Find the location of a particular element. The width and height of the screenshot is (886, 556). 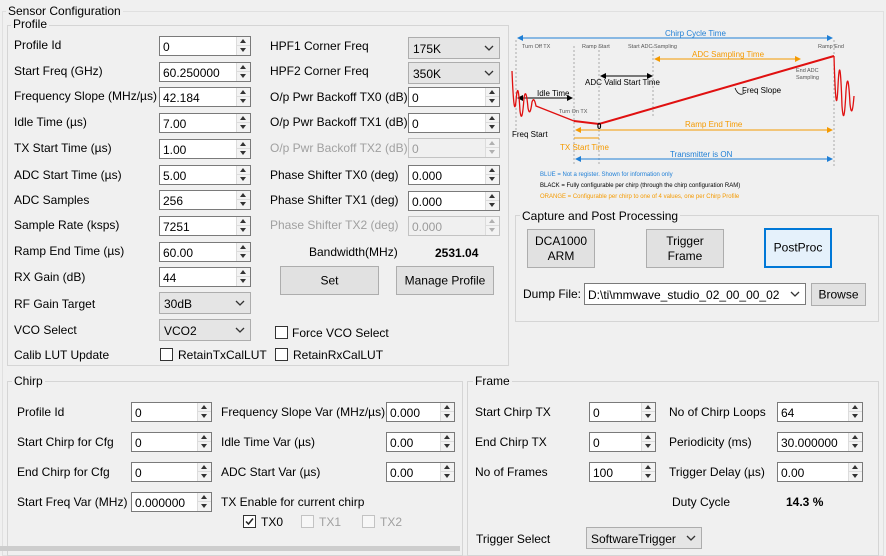

trigger-delay-input: 0.00 is located at coordinates (820, 472).